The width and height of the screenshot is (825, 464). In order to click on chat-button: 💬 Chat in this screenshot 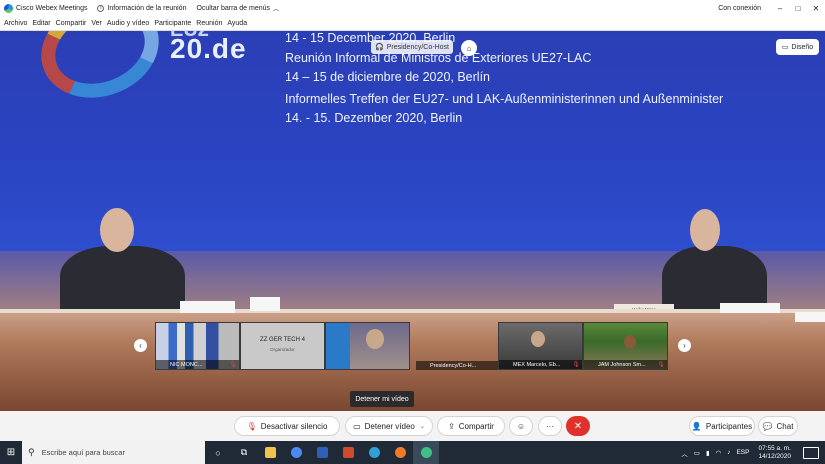, I will do `click(778, 426)`.